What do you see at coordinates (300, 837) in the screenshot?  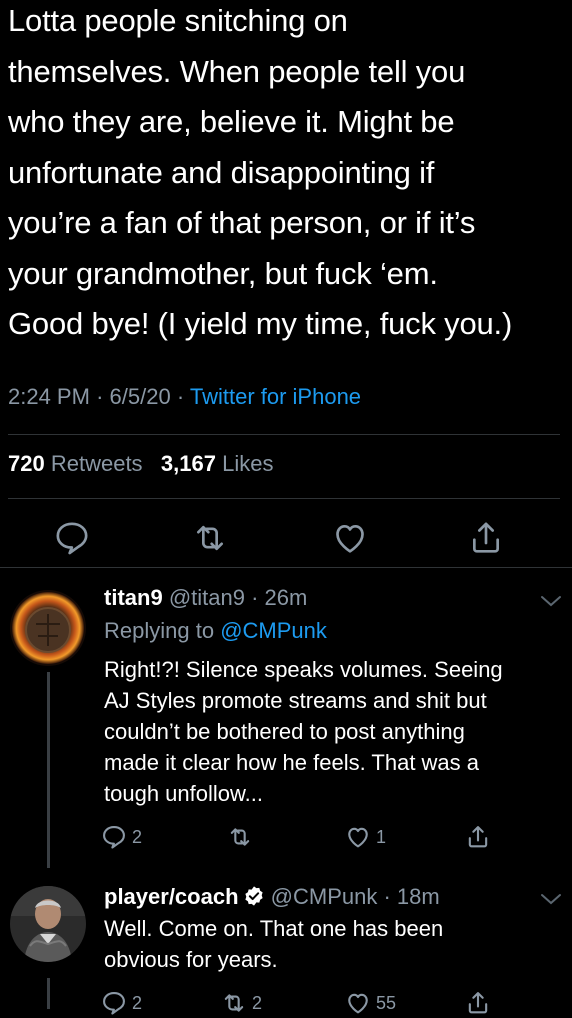 I see `reply-action-bar: 2 1` at bounding box center [300, 837].